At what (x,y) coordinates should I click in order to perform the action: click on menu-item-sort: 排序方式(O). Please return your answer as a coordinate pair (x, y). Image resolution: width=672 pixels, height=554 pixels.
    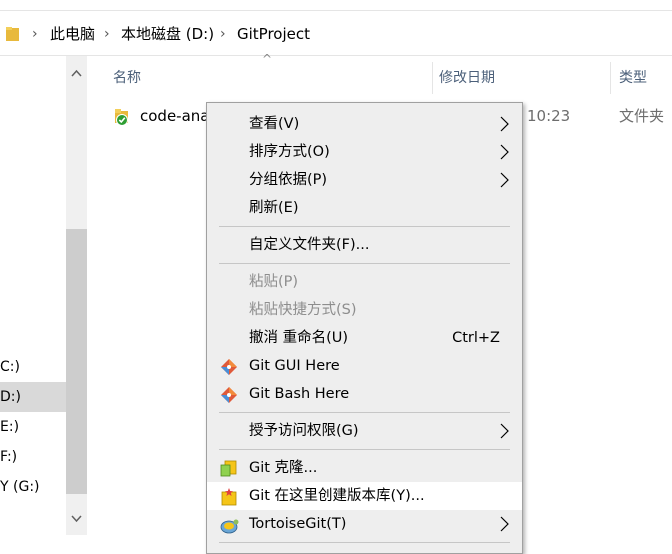
    Looking at the image, I should click on (364, 152).